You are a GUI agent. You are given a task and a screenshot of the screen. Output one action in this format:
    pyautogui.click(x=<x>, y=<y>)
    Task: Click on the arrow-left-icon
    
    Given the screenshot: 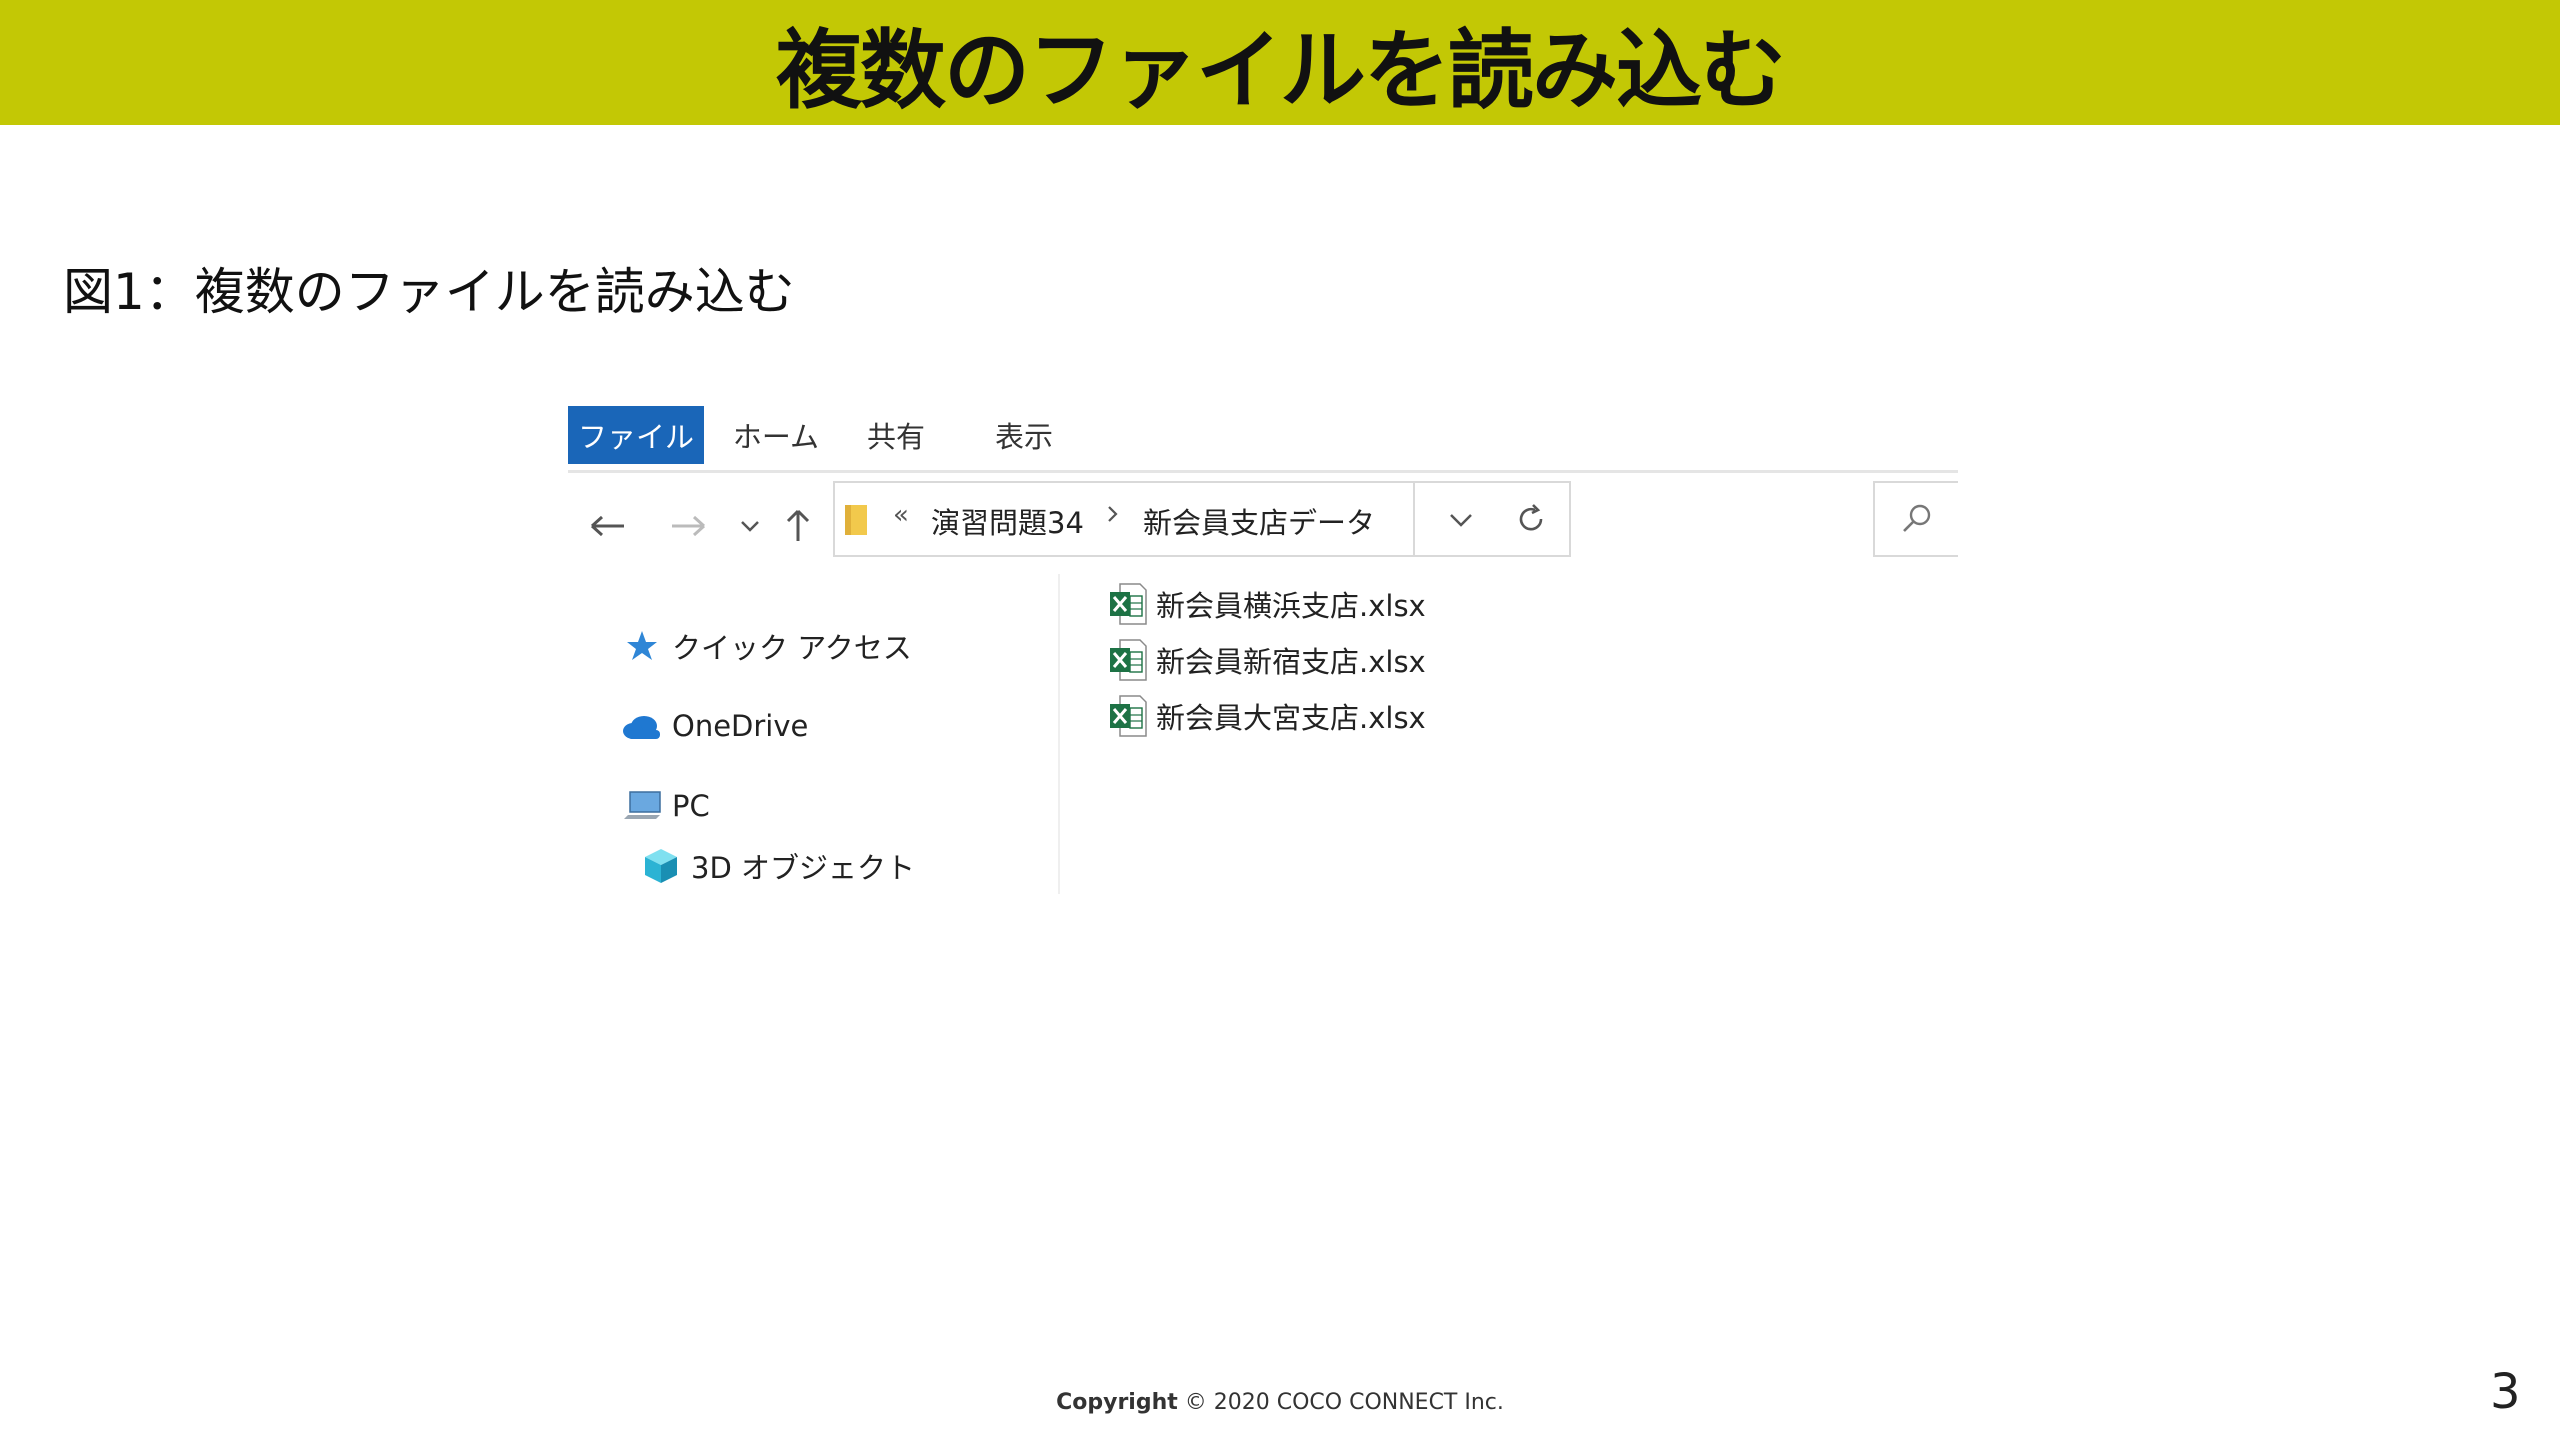 What is the action you would take?
    pyautogui.click(x=607, y=526)
    